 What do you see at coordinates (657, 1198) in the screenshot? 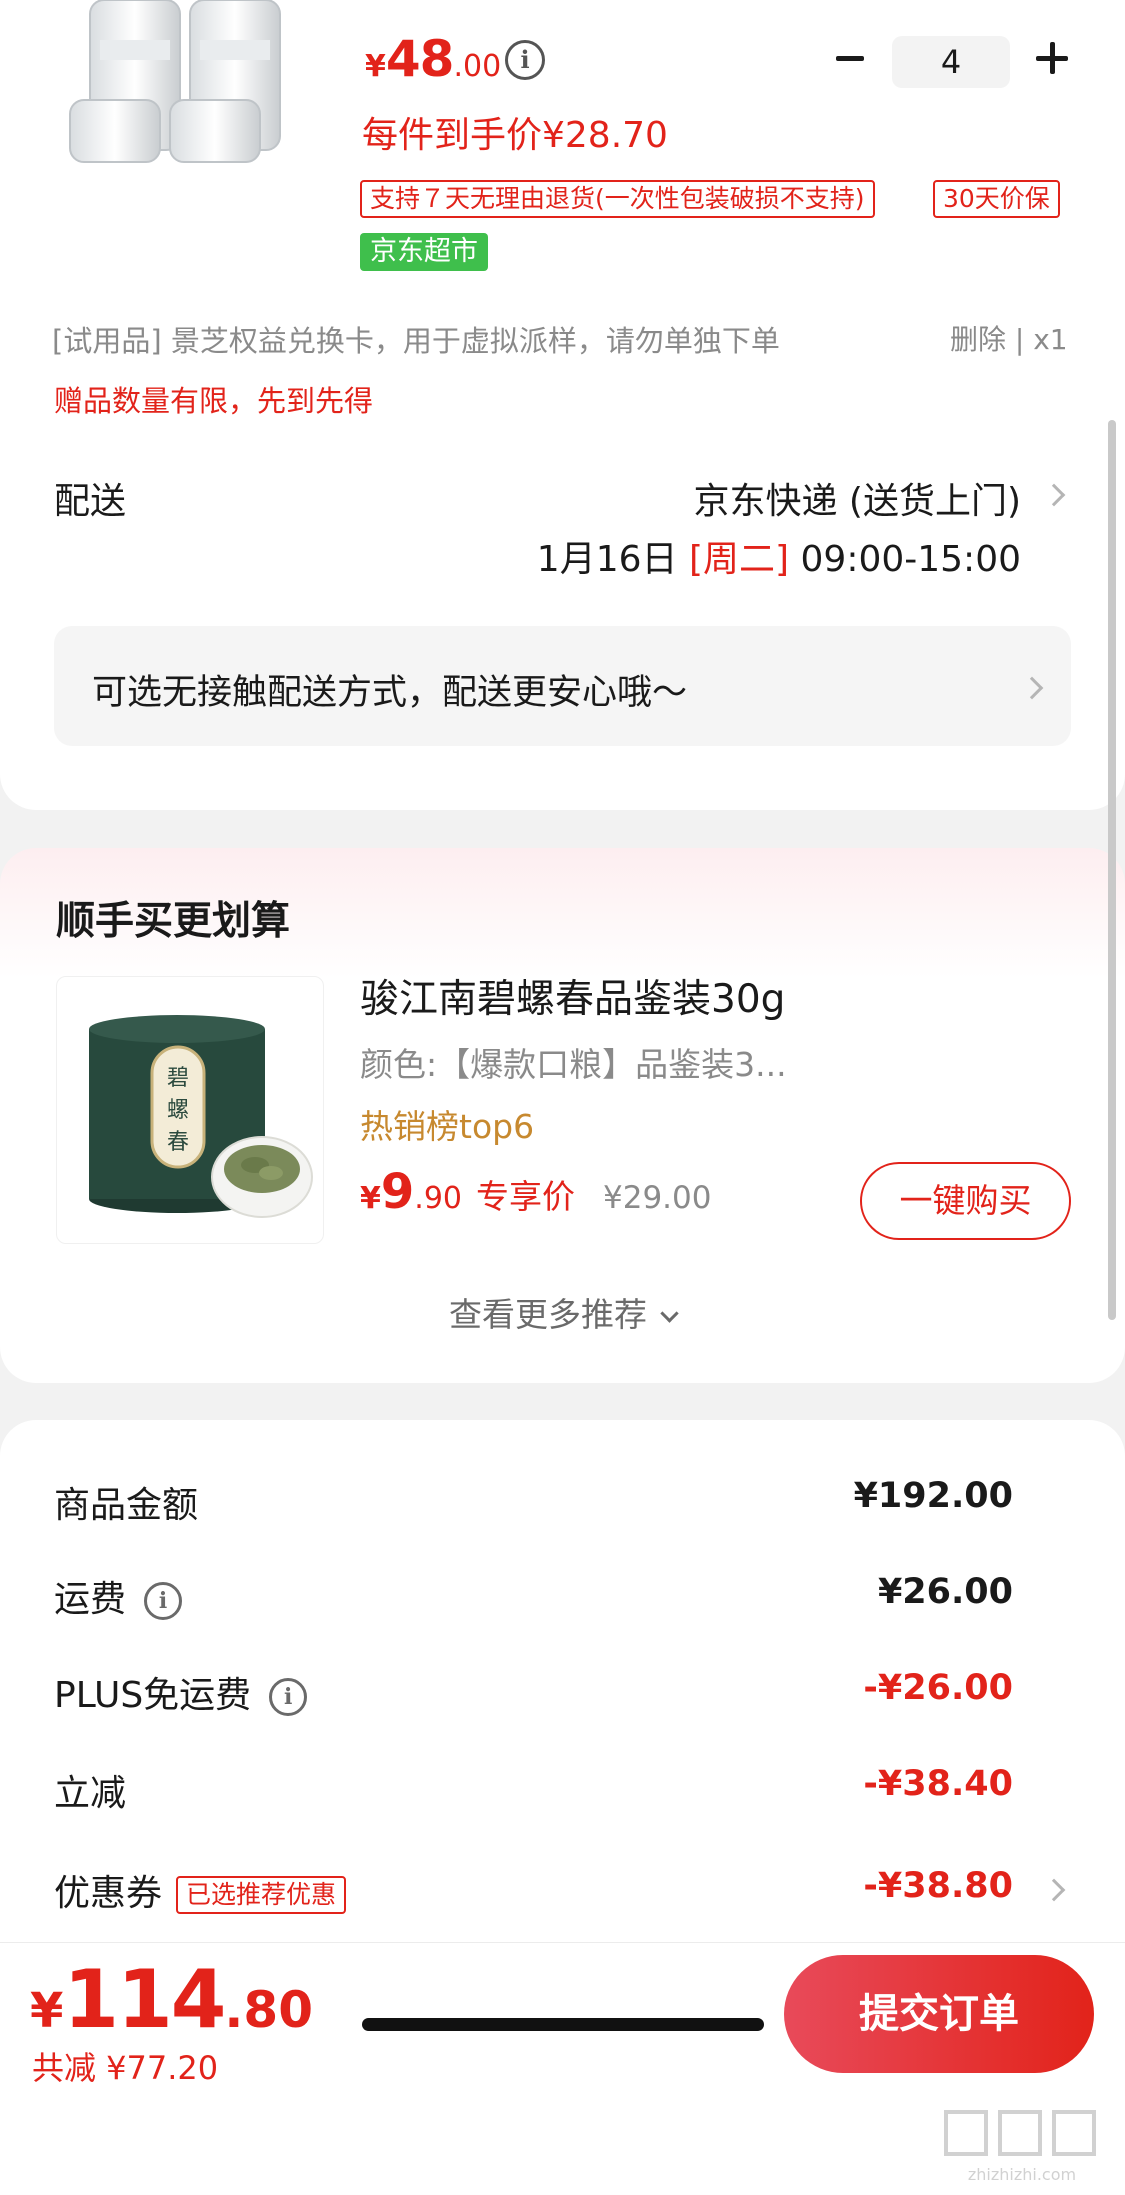
I see `rec-original-price: ¥29.00` at bounding box center [657, 1198].